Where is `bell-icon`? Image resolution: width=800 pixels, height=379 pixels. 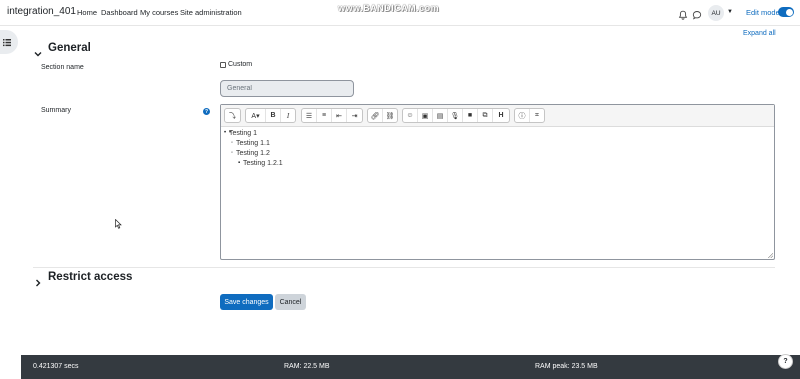
bell-icon is located at coordinates (683, 13).